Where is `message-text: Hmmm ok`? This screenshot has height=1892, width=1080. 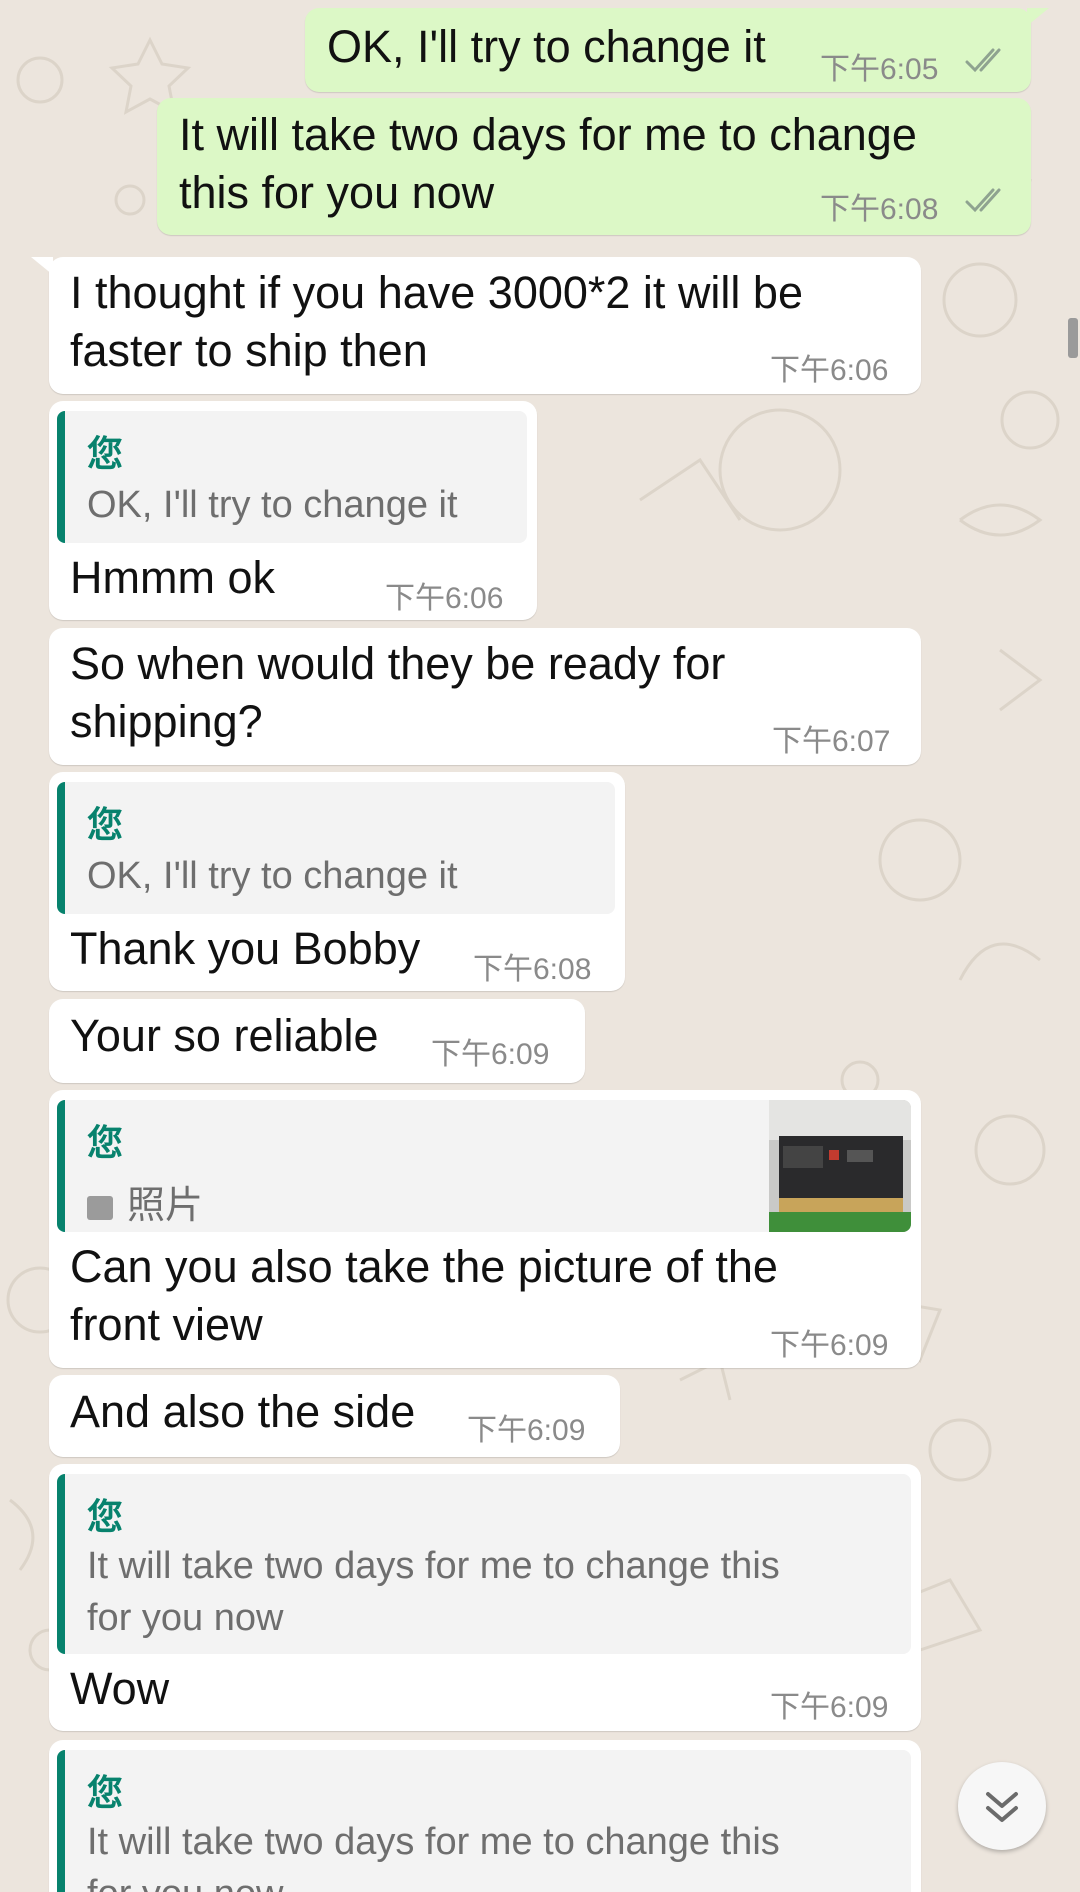 message-text: Hmmm ok is located at coordinates (172, 577).